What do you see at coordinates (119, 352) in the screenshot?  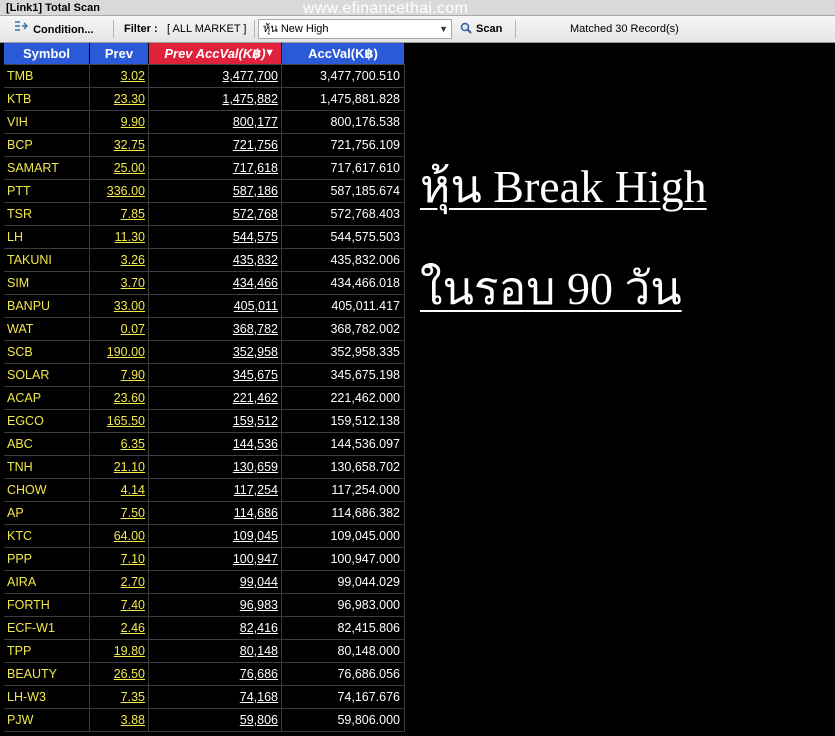 I see `prev-price-cell: 190.00` at bounding box center [119, 352].